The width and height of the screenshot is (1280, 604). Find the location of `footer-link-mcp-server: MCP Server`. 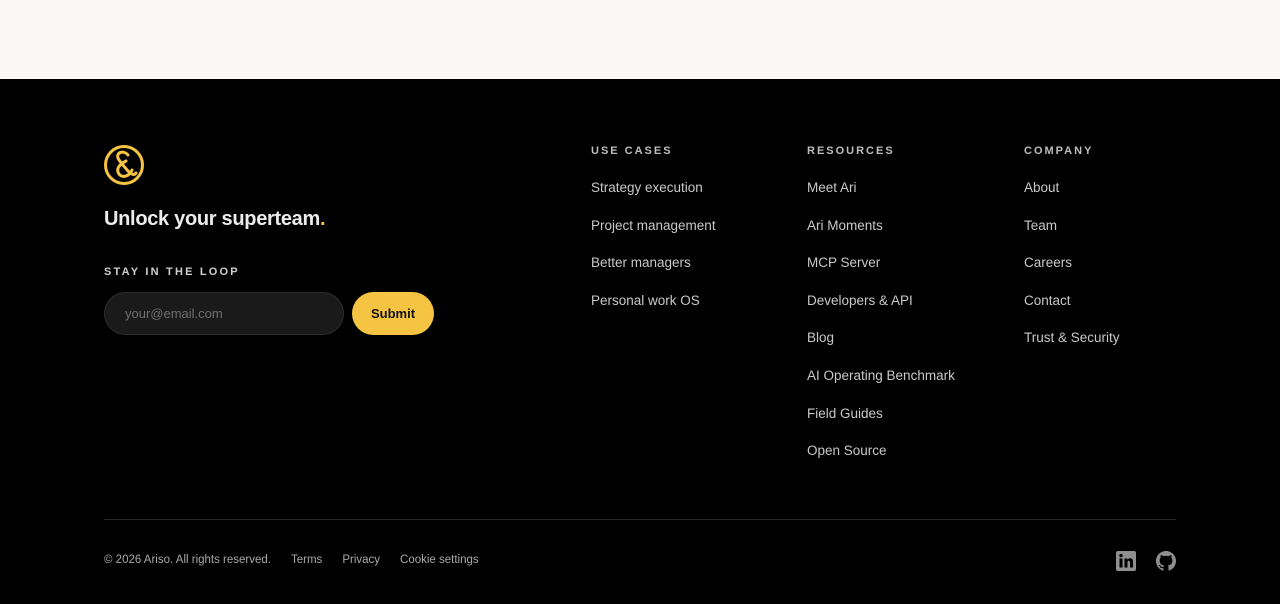

footer-link-mcp-server: MCP Server is located at coordinates (843, 263).